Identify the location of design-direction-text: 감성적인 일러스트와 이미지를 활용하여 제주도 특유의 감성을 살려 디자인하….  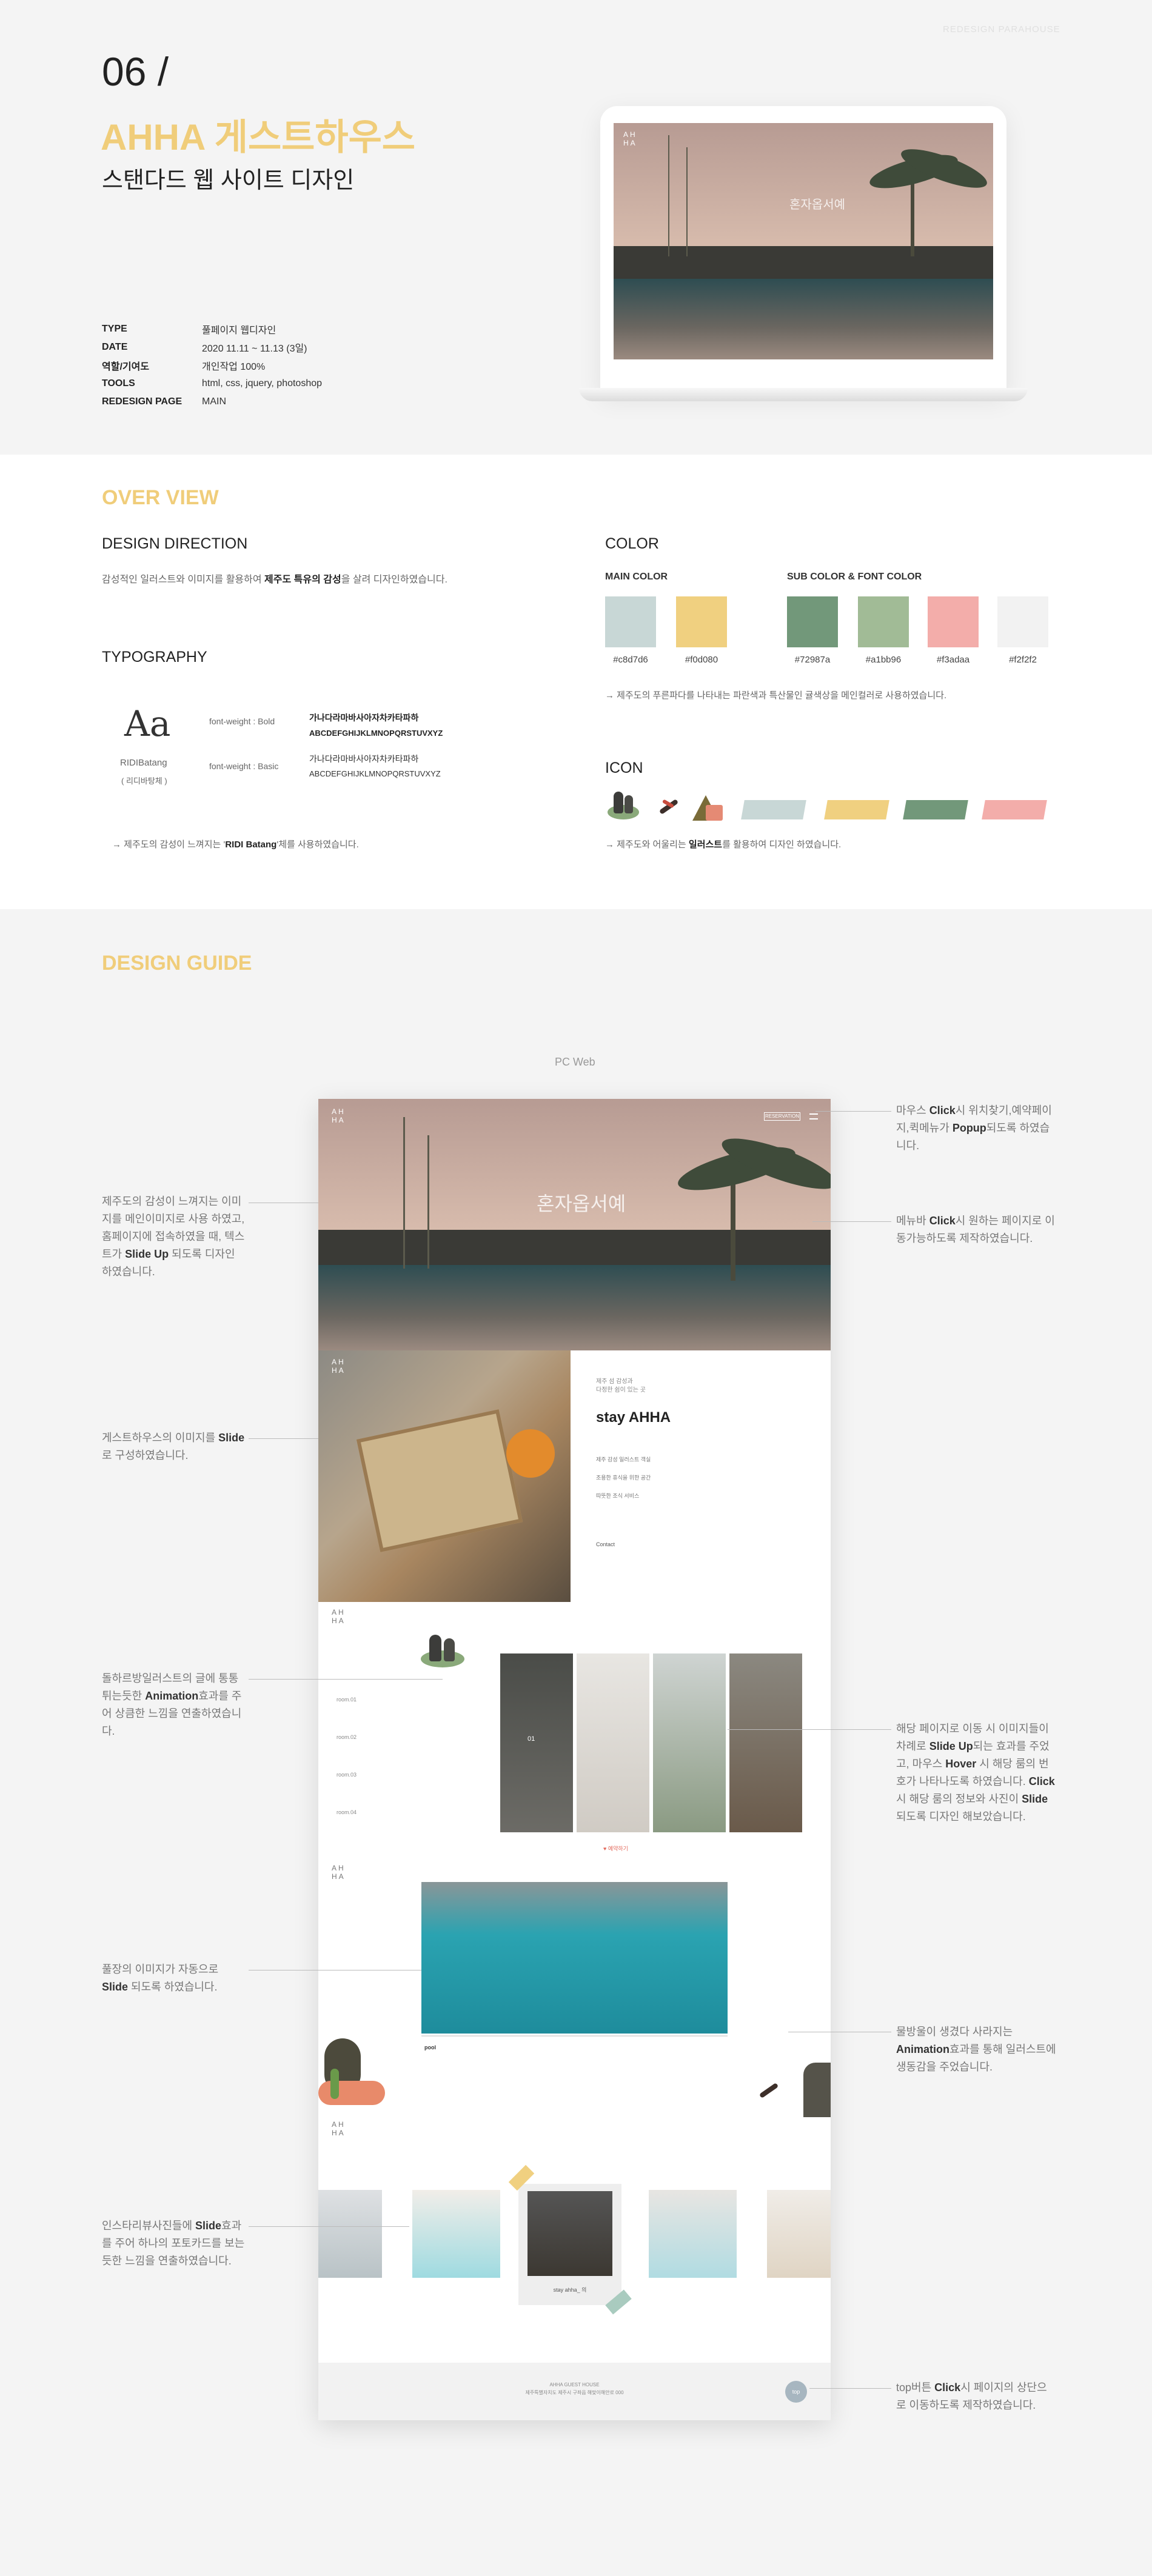
(274, 580).